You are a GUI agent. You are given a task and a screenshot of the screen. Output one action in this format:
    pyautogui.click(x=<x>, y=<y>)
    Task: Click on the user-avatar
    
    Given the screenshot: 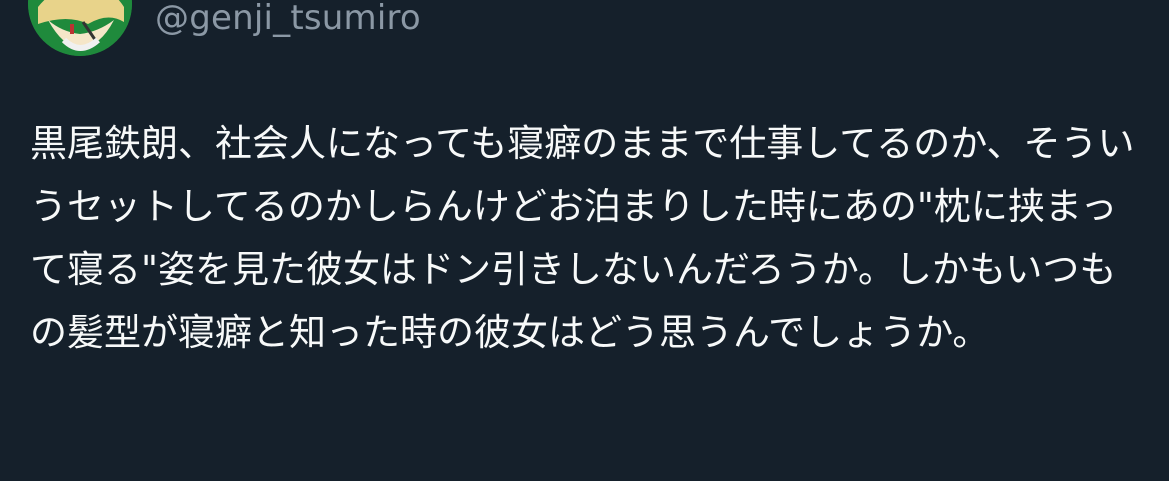 What is the action you would take?
    pyautogui.click(x=80, y=28)
    